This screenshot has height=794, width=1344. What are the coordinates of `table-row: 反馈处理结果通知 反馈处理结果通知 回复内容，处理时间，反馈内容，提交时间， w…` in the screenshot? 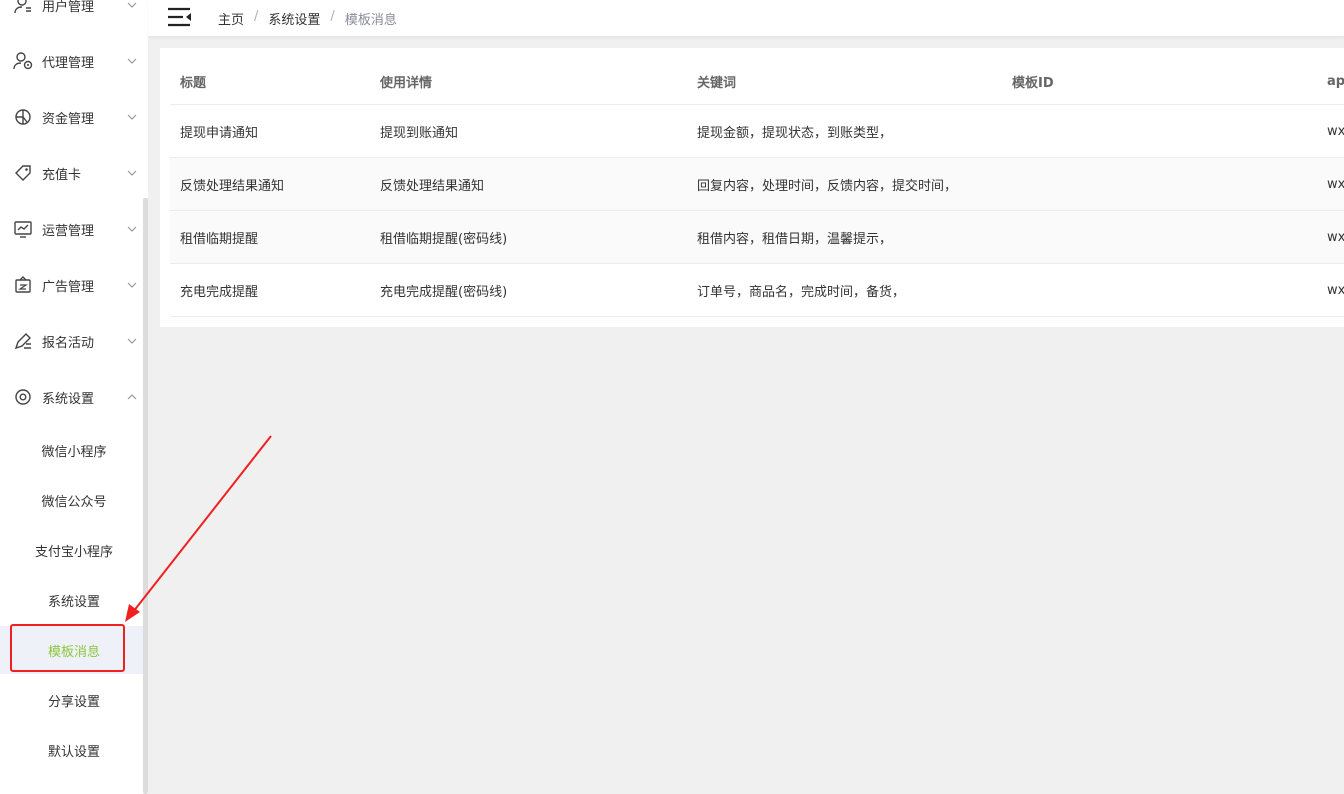 It's located at (757, 184).